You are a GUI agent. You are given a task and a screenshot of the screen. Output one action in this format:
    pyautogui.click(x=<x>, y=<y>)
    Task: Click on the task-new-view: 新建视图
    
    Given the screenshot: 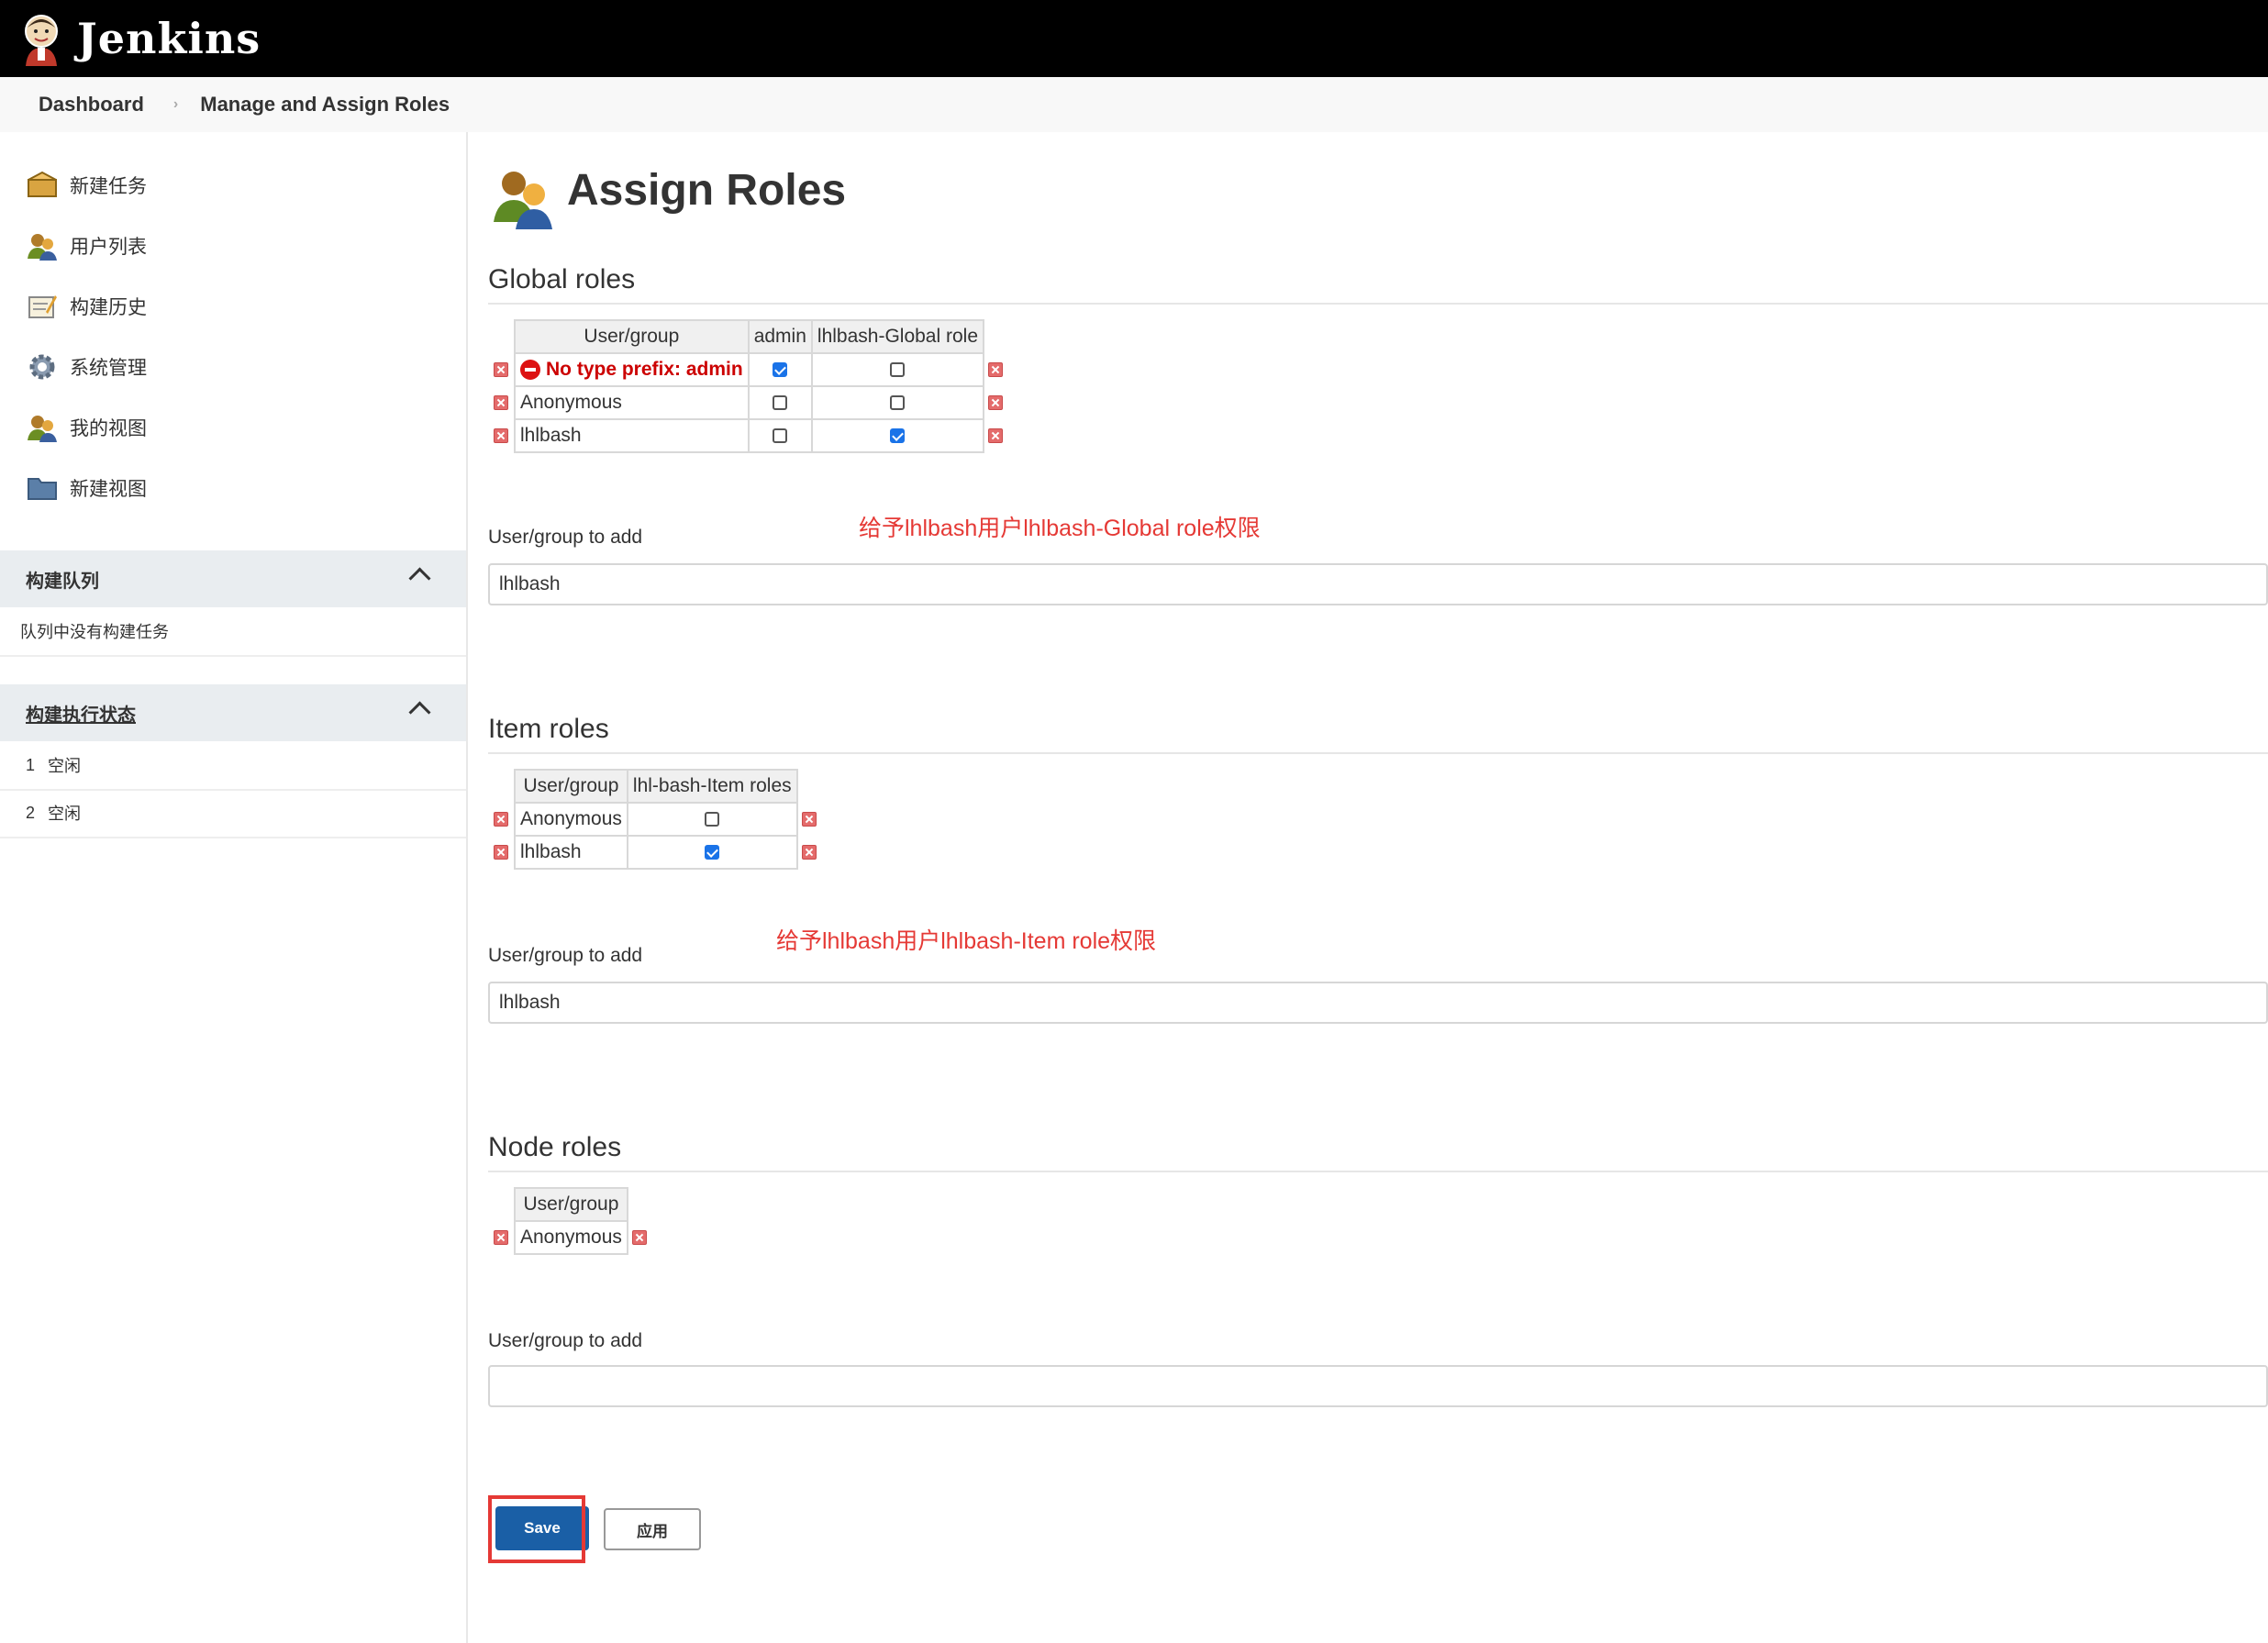 What is the action you would take?
    pyautogui.click(x=86, y=488)
    